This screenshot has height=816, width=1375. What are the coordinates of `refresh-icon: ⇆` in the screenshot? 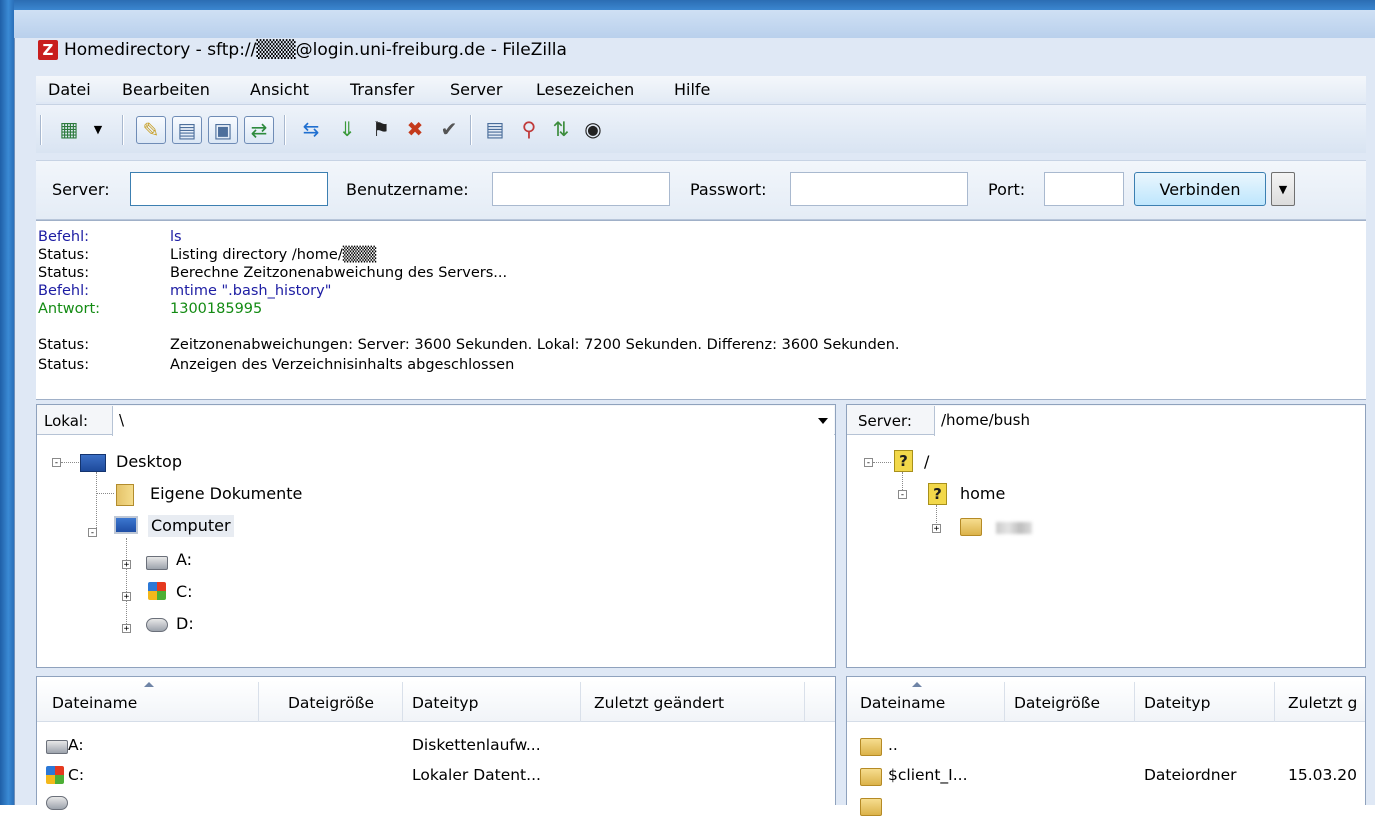 It's located at (311, 129).